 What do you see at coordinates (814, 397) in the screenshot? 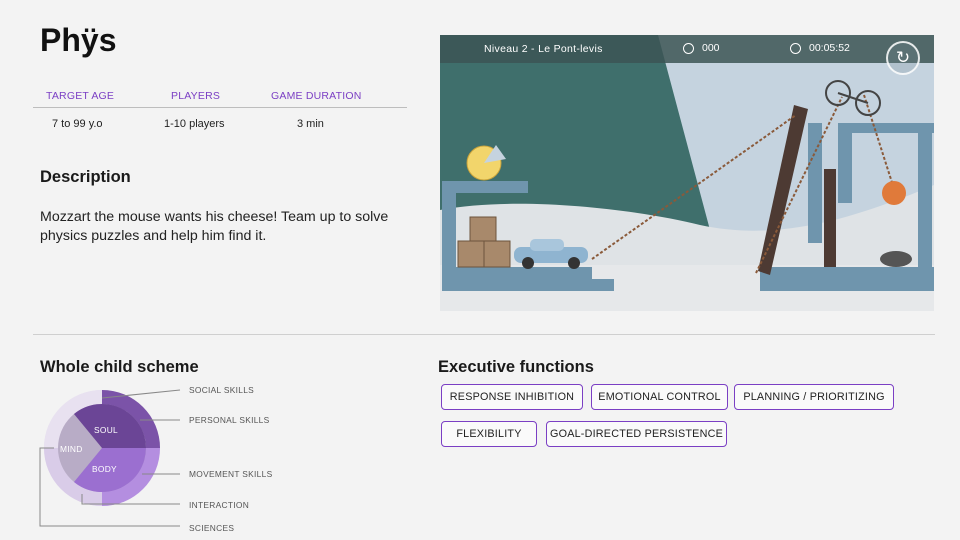
I see `tag-planning-prioritizing: PLANNING / PRIORITIZING` at bounding box center [814, 397].